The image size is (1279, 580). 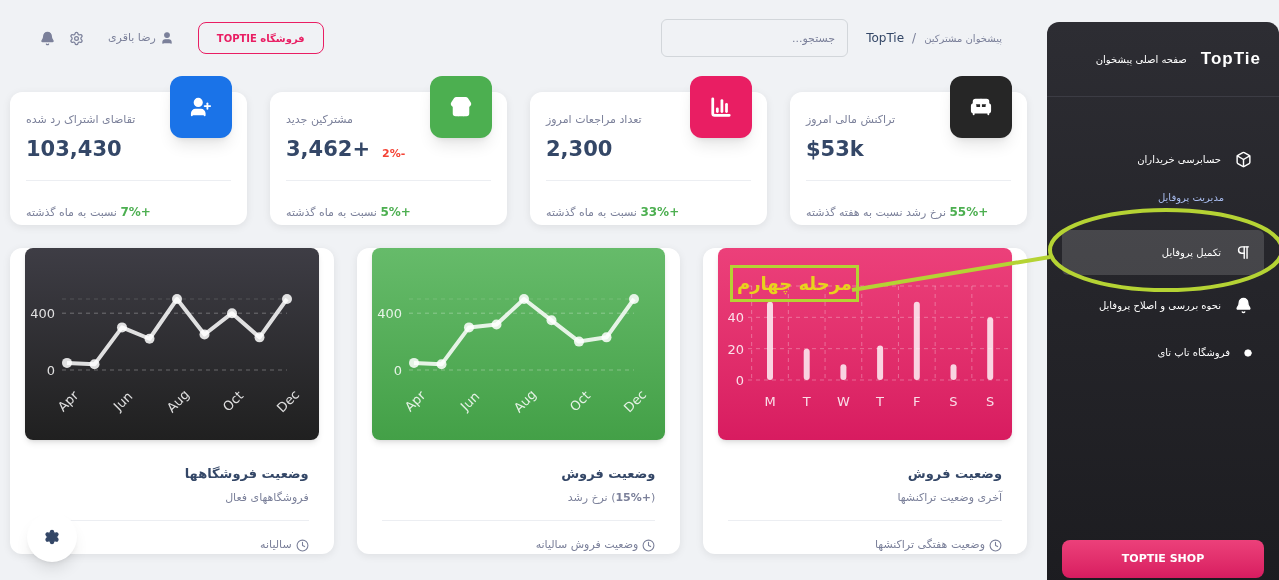 What do you see at coordinates (394, 154) in the screenshot?
I see `change-text: -2%` at bounding box center [394, 154].